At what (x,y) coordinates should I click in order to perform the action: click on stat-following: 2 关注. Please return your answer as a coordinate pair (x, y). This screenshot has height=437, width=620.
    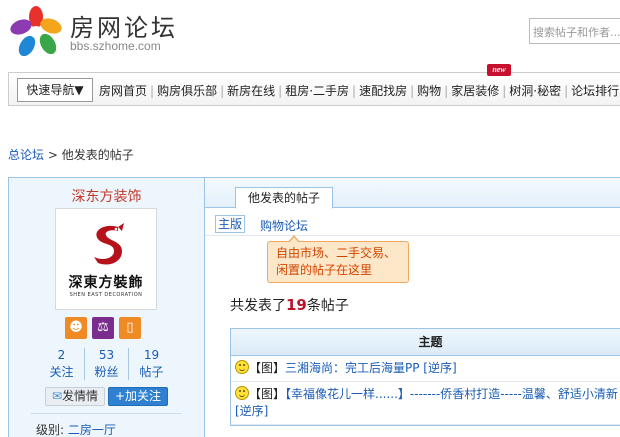
    Looking at the image, I should click on (61, 364).